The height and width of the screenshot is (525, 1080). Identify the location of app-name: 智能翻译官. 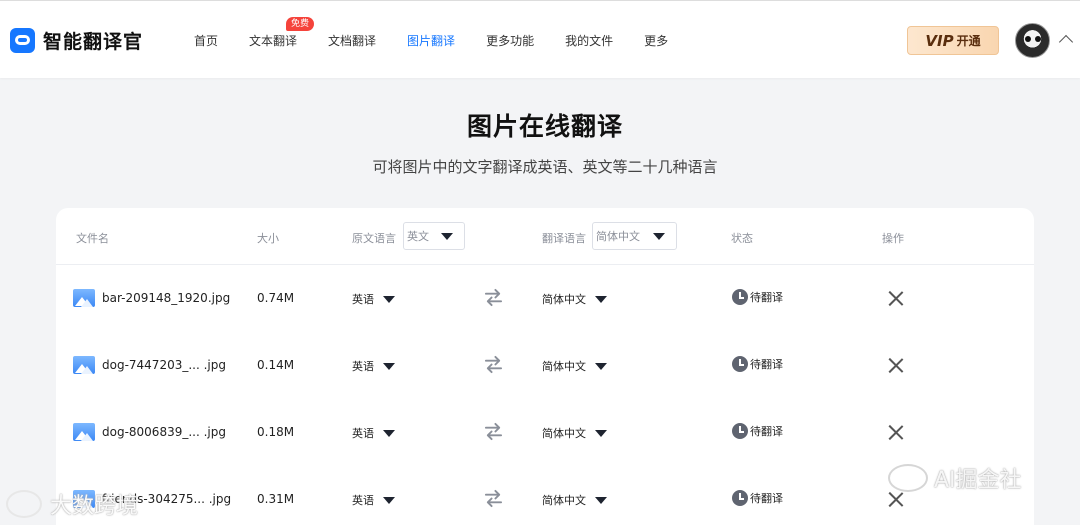
(93, 42).